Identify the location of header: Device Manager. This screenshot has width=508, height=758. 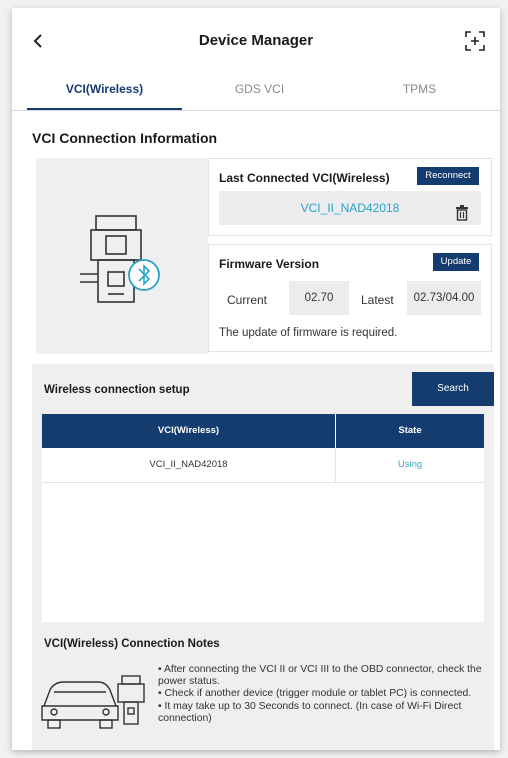
(256, 41).